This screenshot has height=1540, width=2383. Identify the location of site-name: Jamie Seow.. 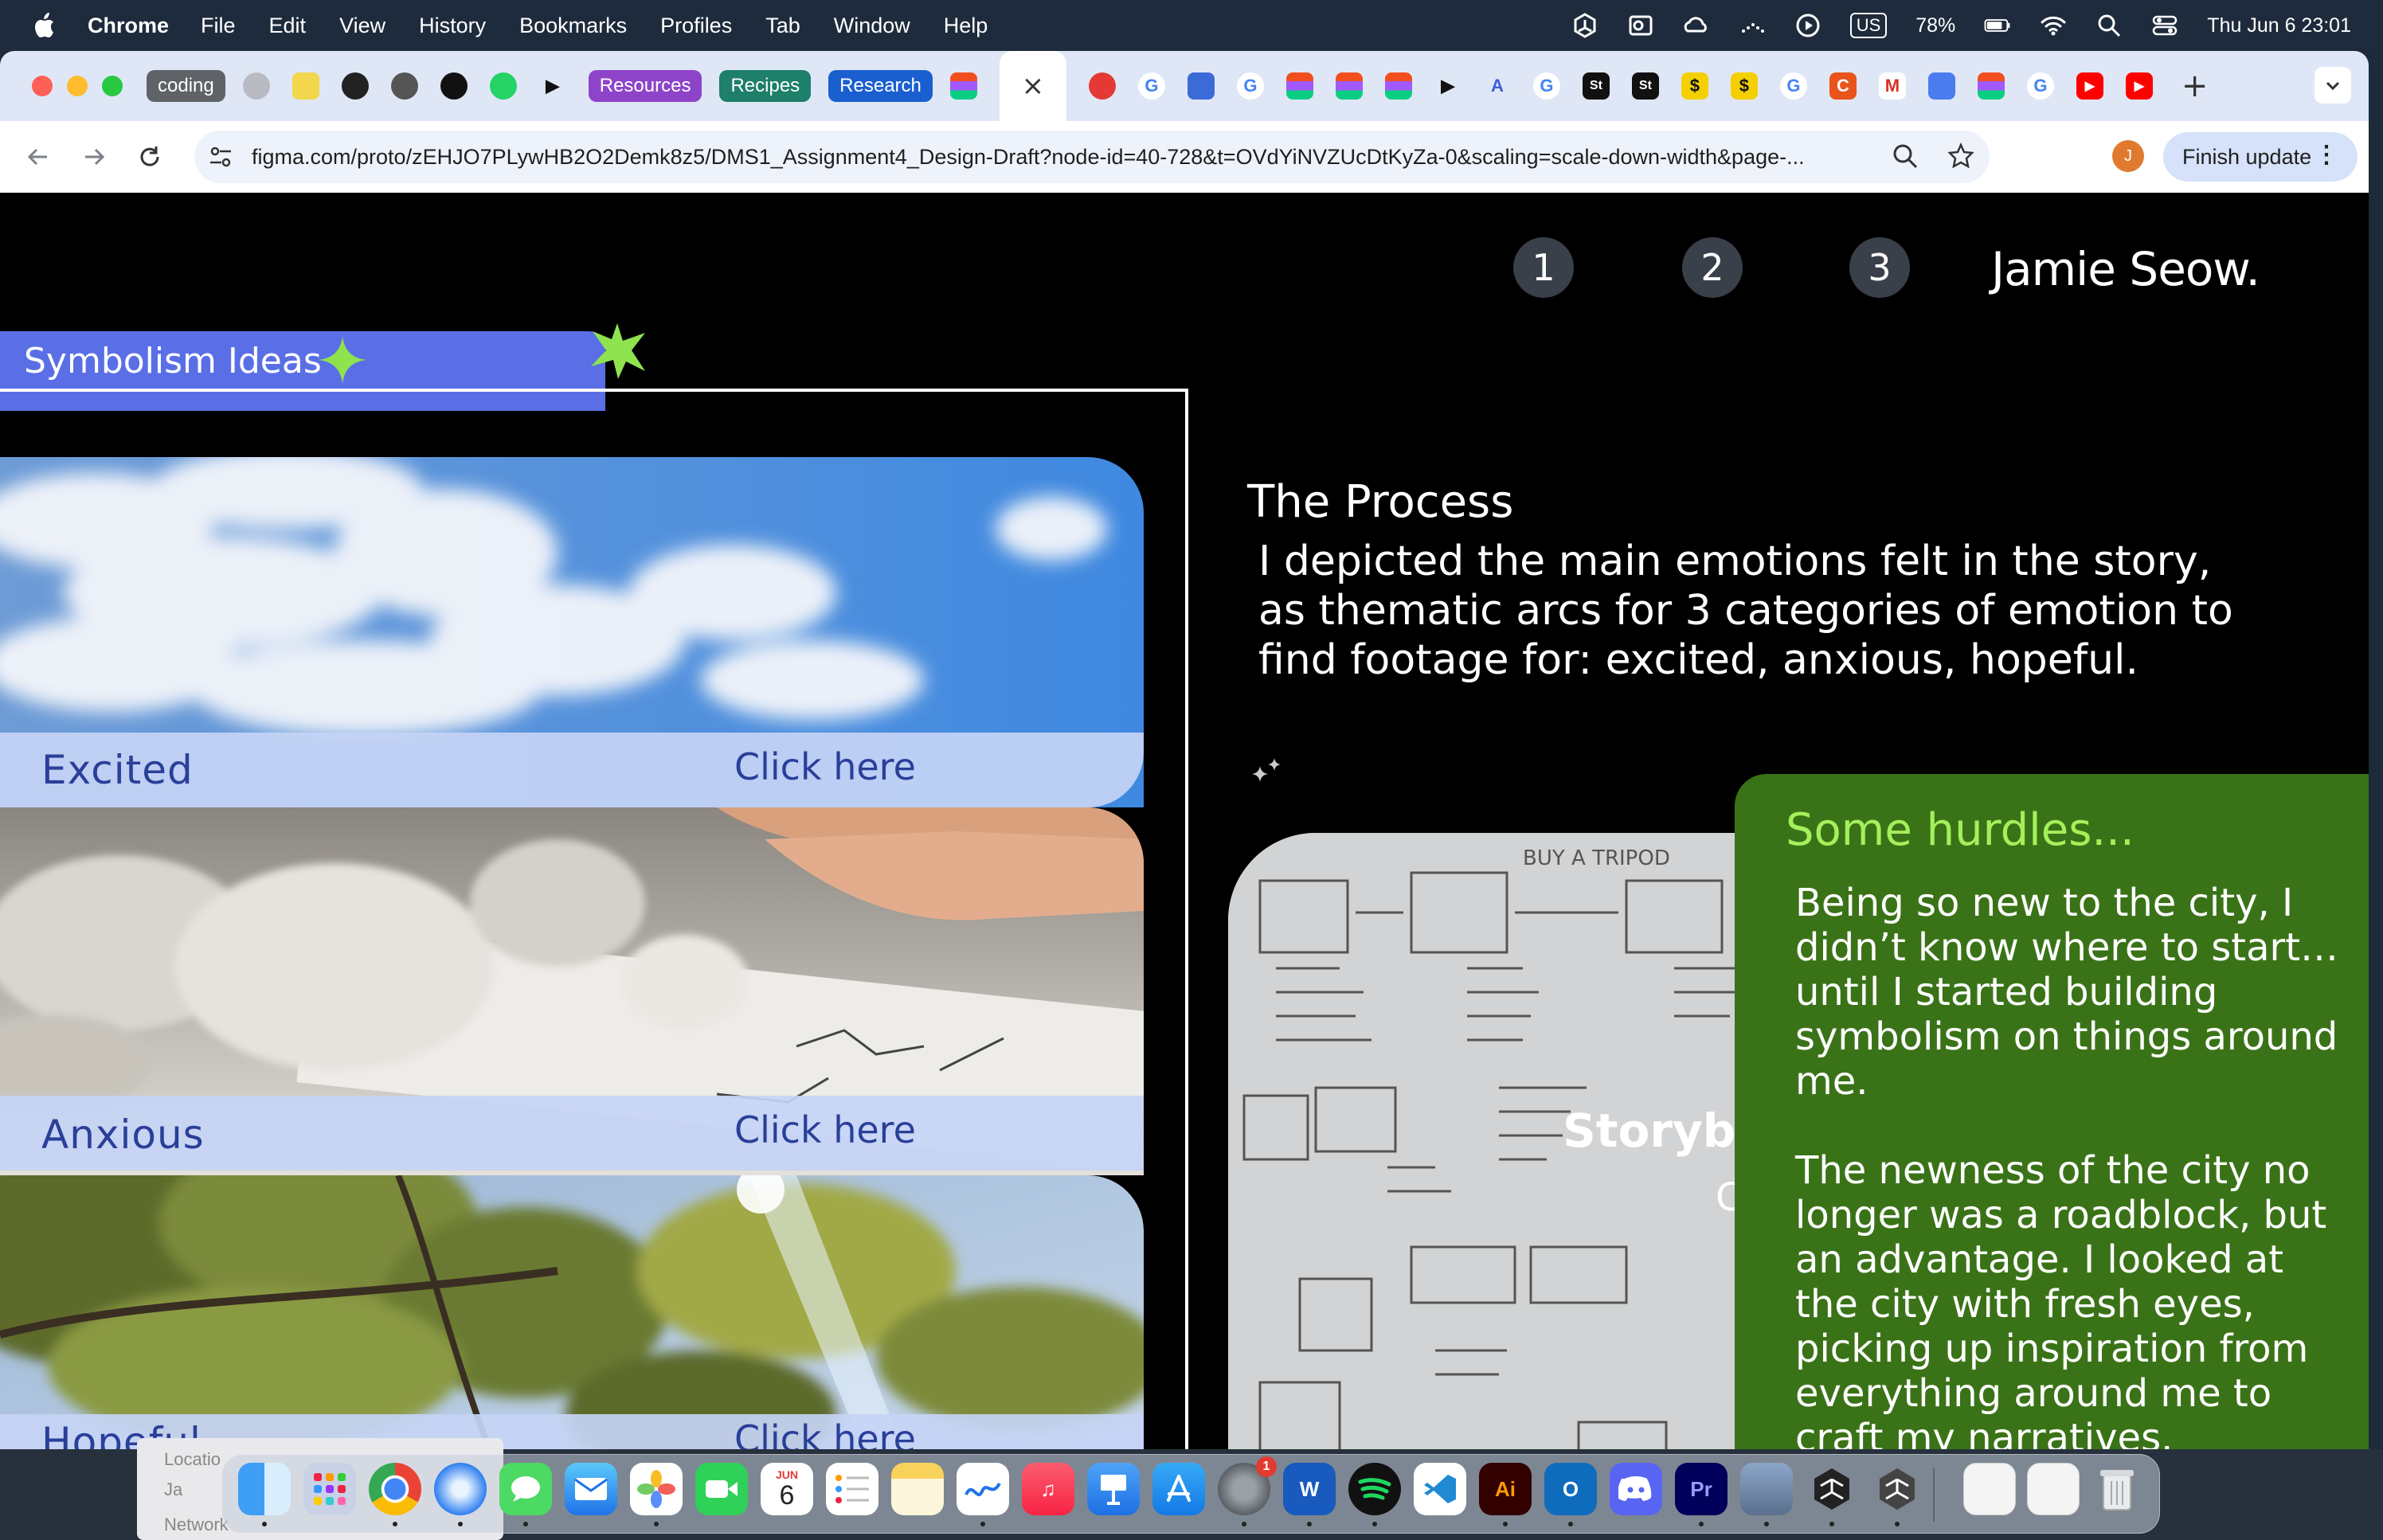
(2125, 269).